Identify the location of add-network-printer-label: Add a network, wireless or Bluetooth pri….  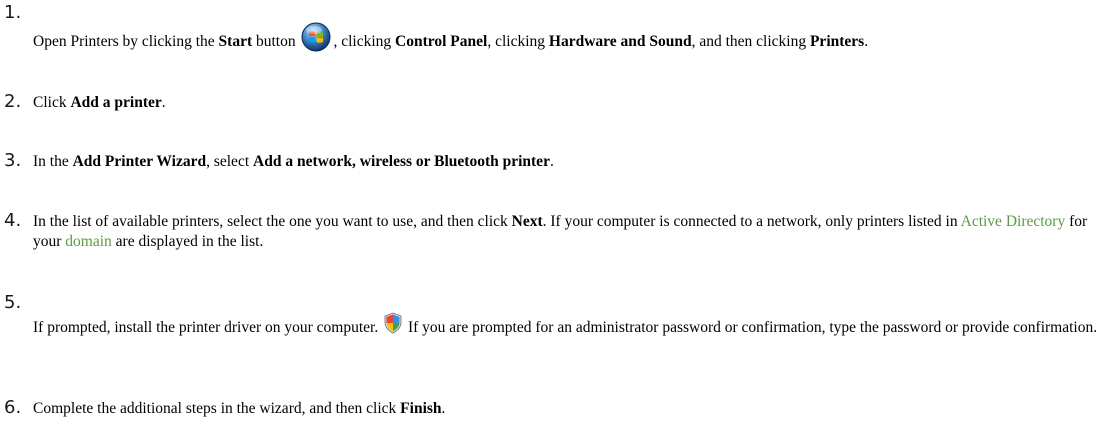
(401, 161).